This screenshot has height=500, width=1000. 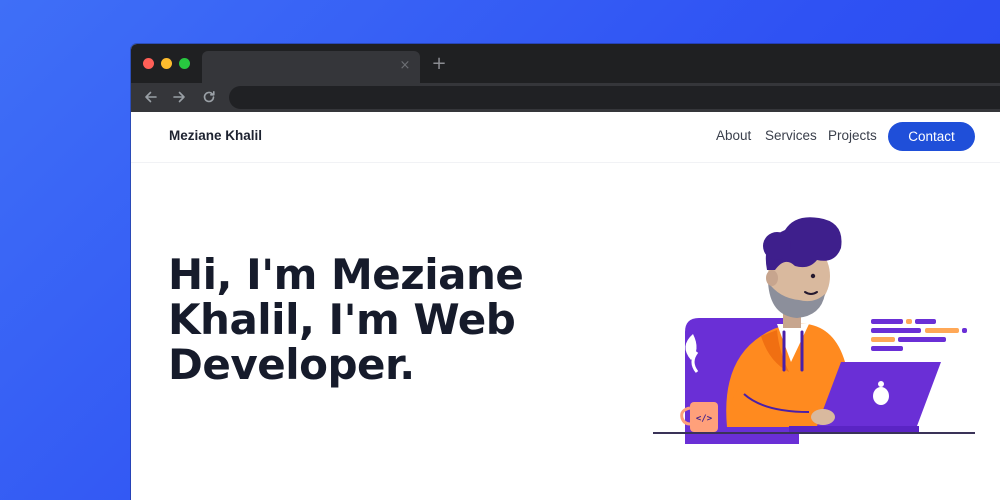 What do you see at coordinates (704, 419) in the screenshot?
I see `mug-label: </>` at bounding box center [704, 419].